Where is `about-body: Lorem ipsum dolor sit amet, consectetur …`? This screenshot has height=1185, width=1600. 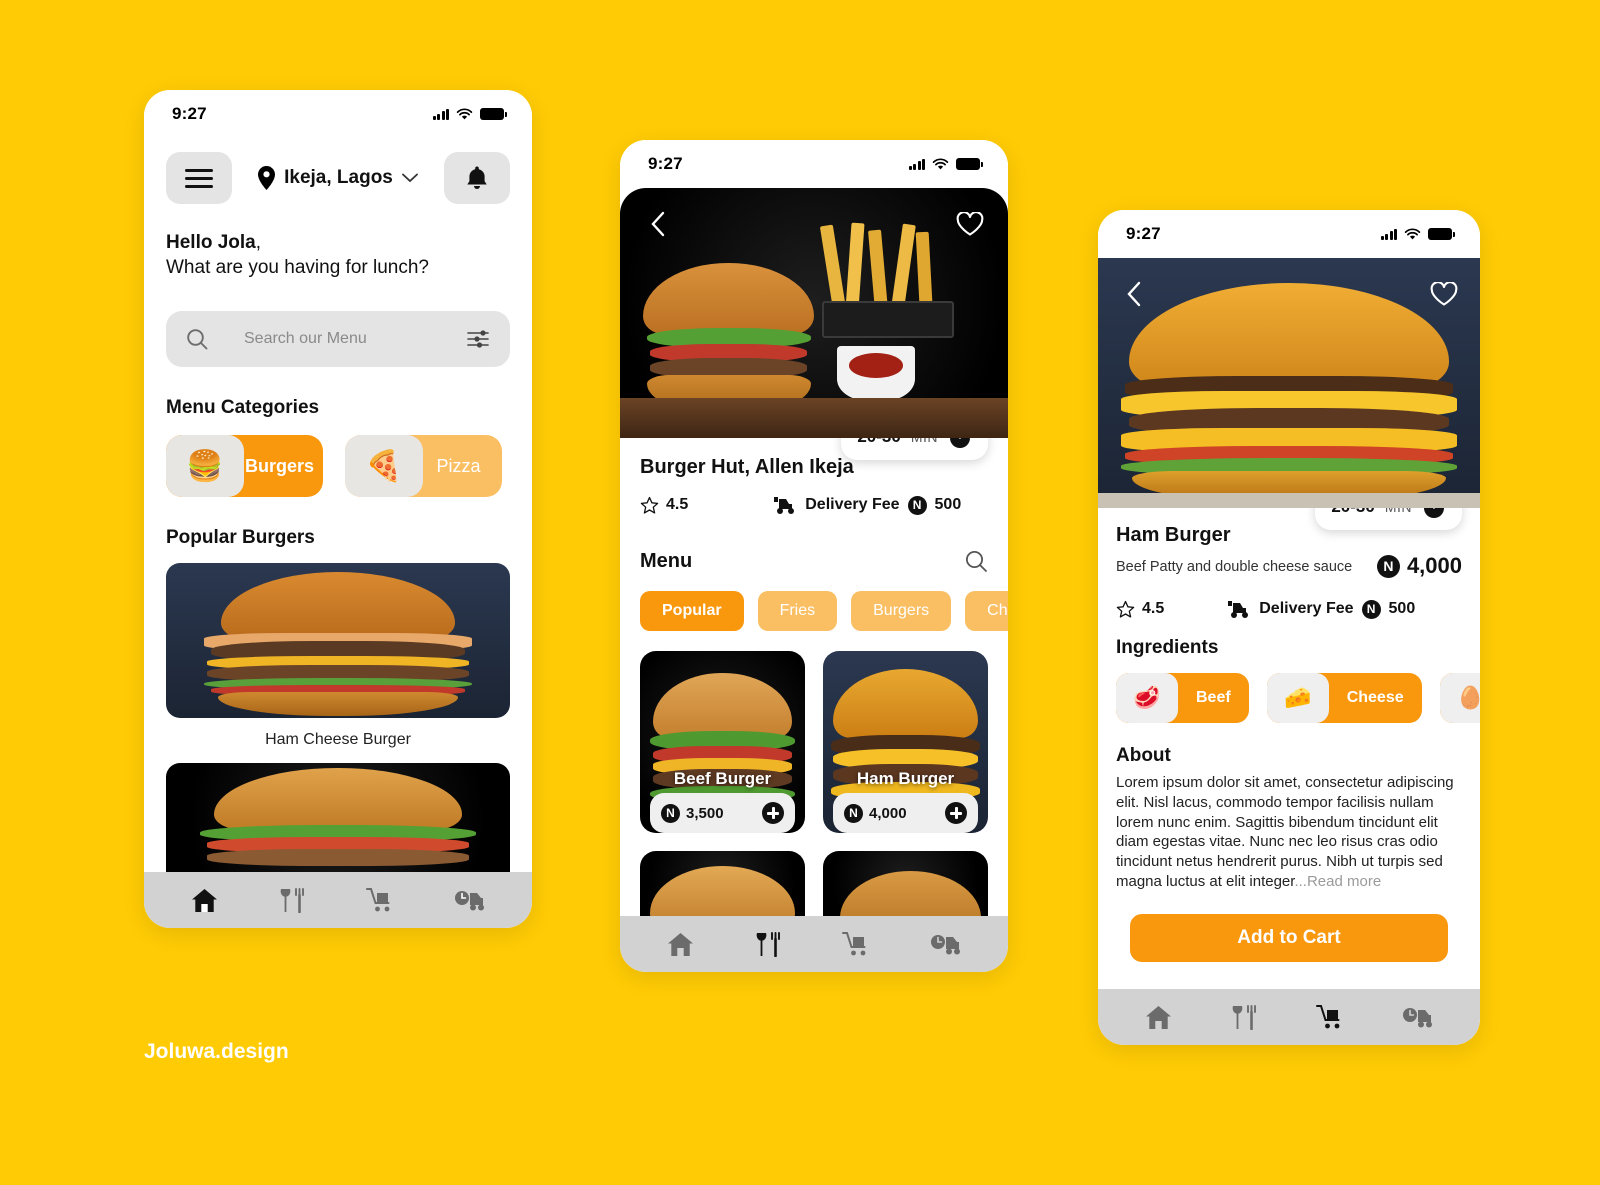
about-body: Lorem ipsum dolor sit amet, consectetur … is located at coordinates (1285, 832).